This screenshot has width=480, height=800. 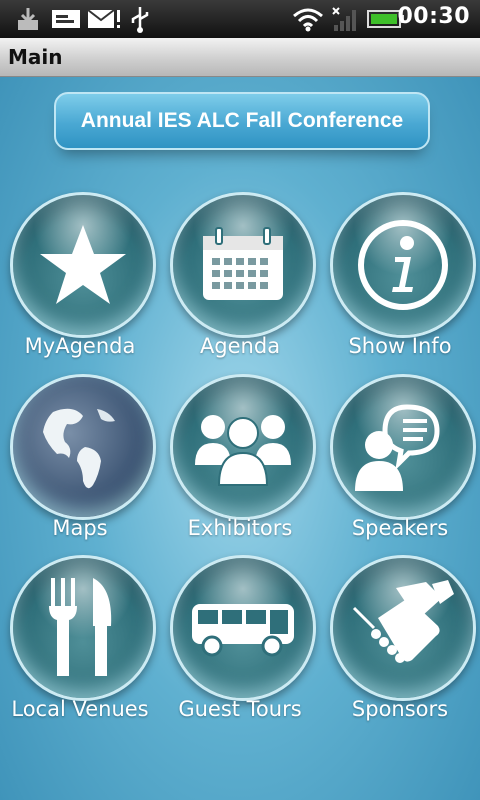 I want to click on agenda-button: Agenda, so click(x=240, y=282).